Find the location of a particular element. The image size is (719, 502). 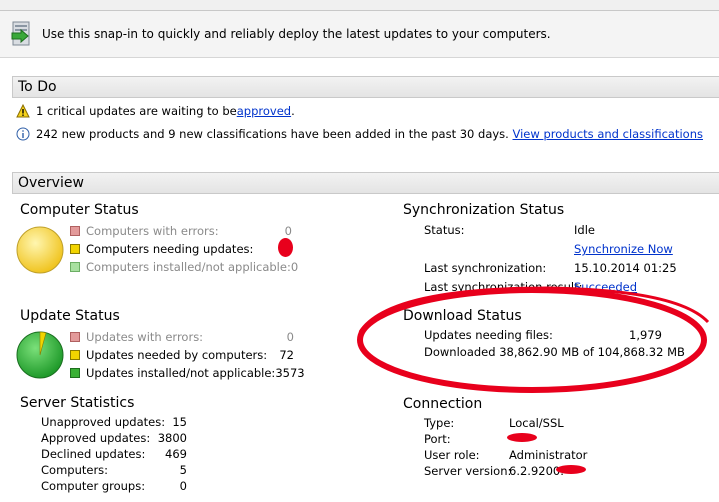

updates-needed-row: Updates needed by computers: 72 is located at coordinates (182, 355).